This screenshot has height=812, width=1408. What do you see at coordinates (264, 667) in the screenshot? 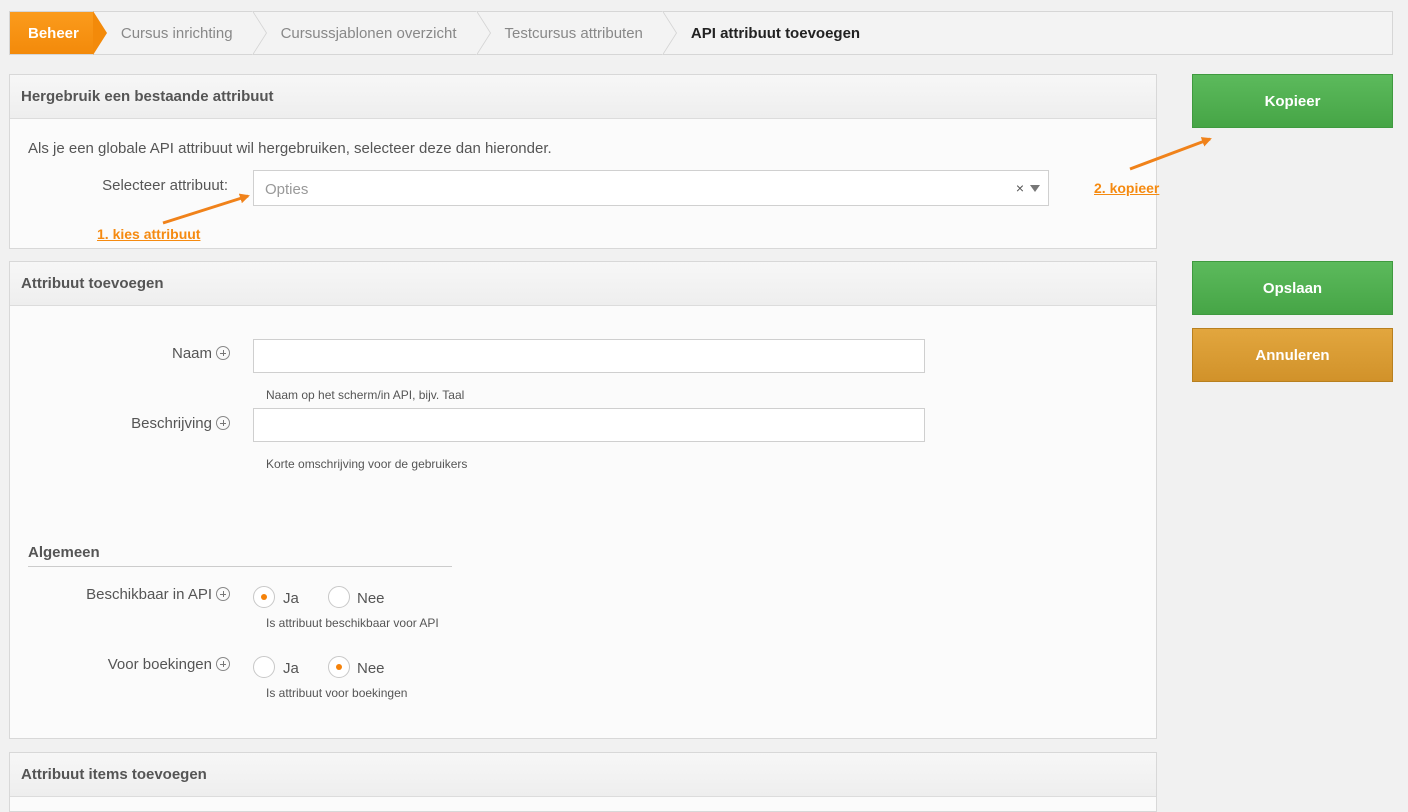
I see `bookings-yes-radio` at bounding box center [264, 667].